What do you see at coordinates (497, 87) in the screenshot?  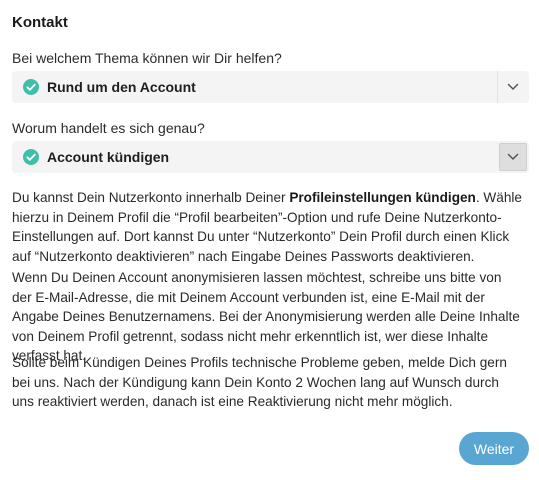 I see `select-divider` at bounding box center [497, 87].